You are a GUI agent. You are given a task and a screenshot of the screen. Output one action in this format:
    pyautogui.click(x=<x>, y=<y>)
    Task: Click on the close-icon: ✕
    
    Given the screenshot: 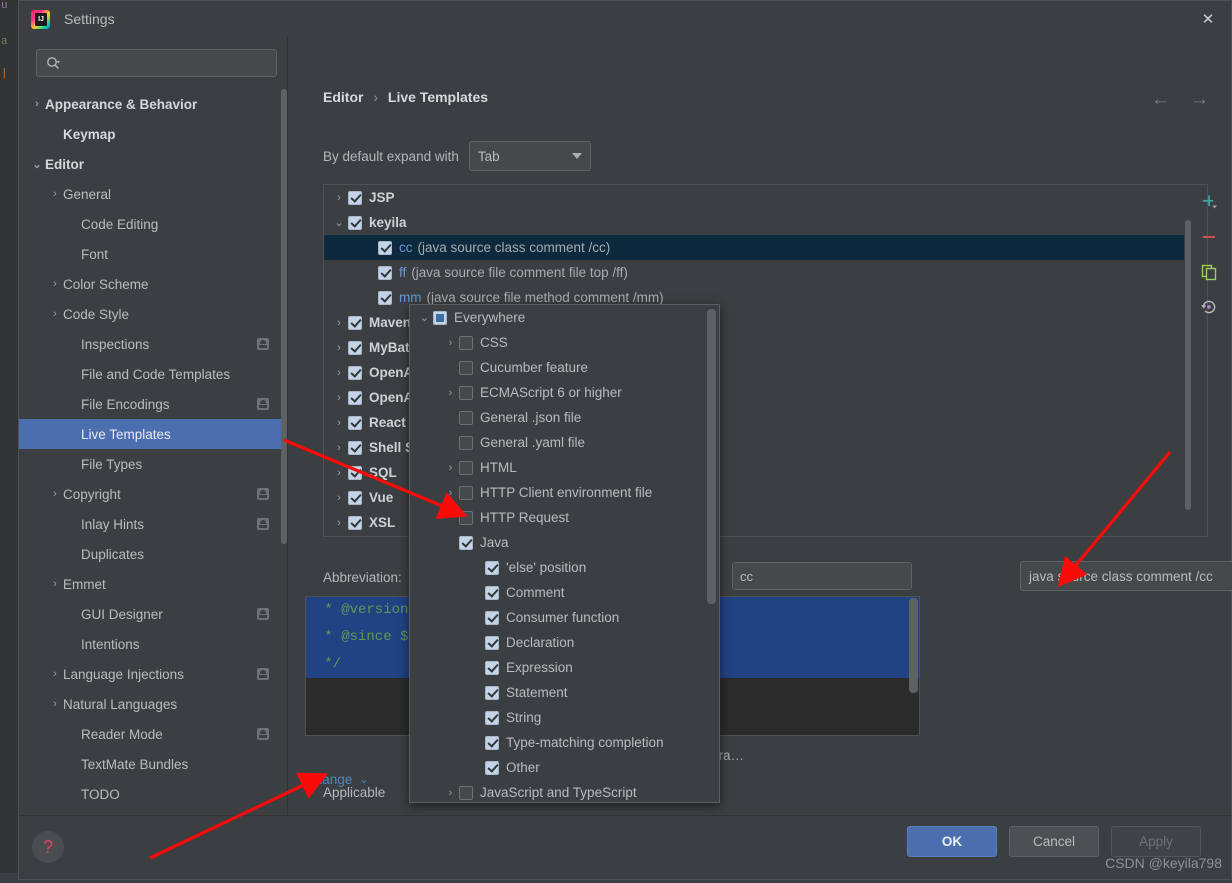 What is the action you would take?
    pyautogui.click(x=1208, y=19)
    